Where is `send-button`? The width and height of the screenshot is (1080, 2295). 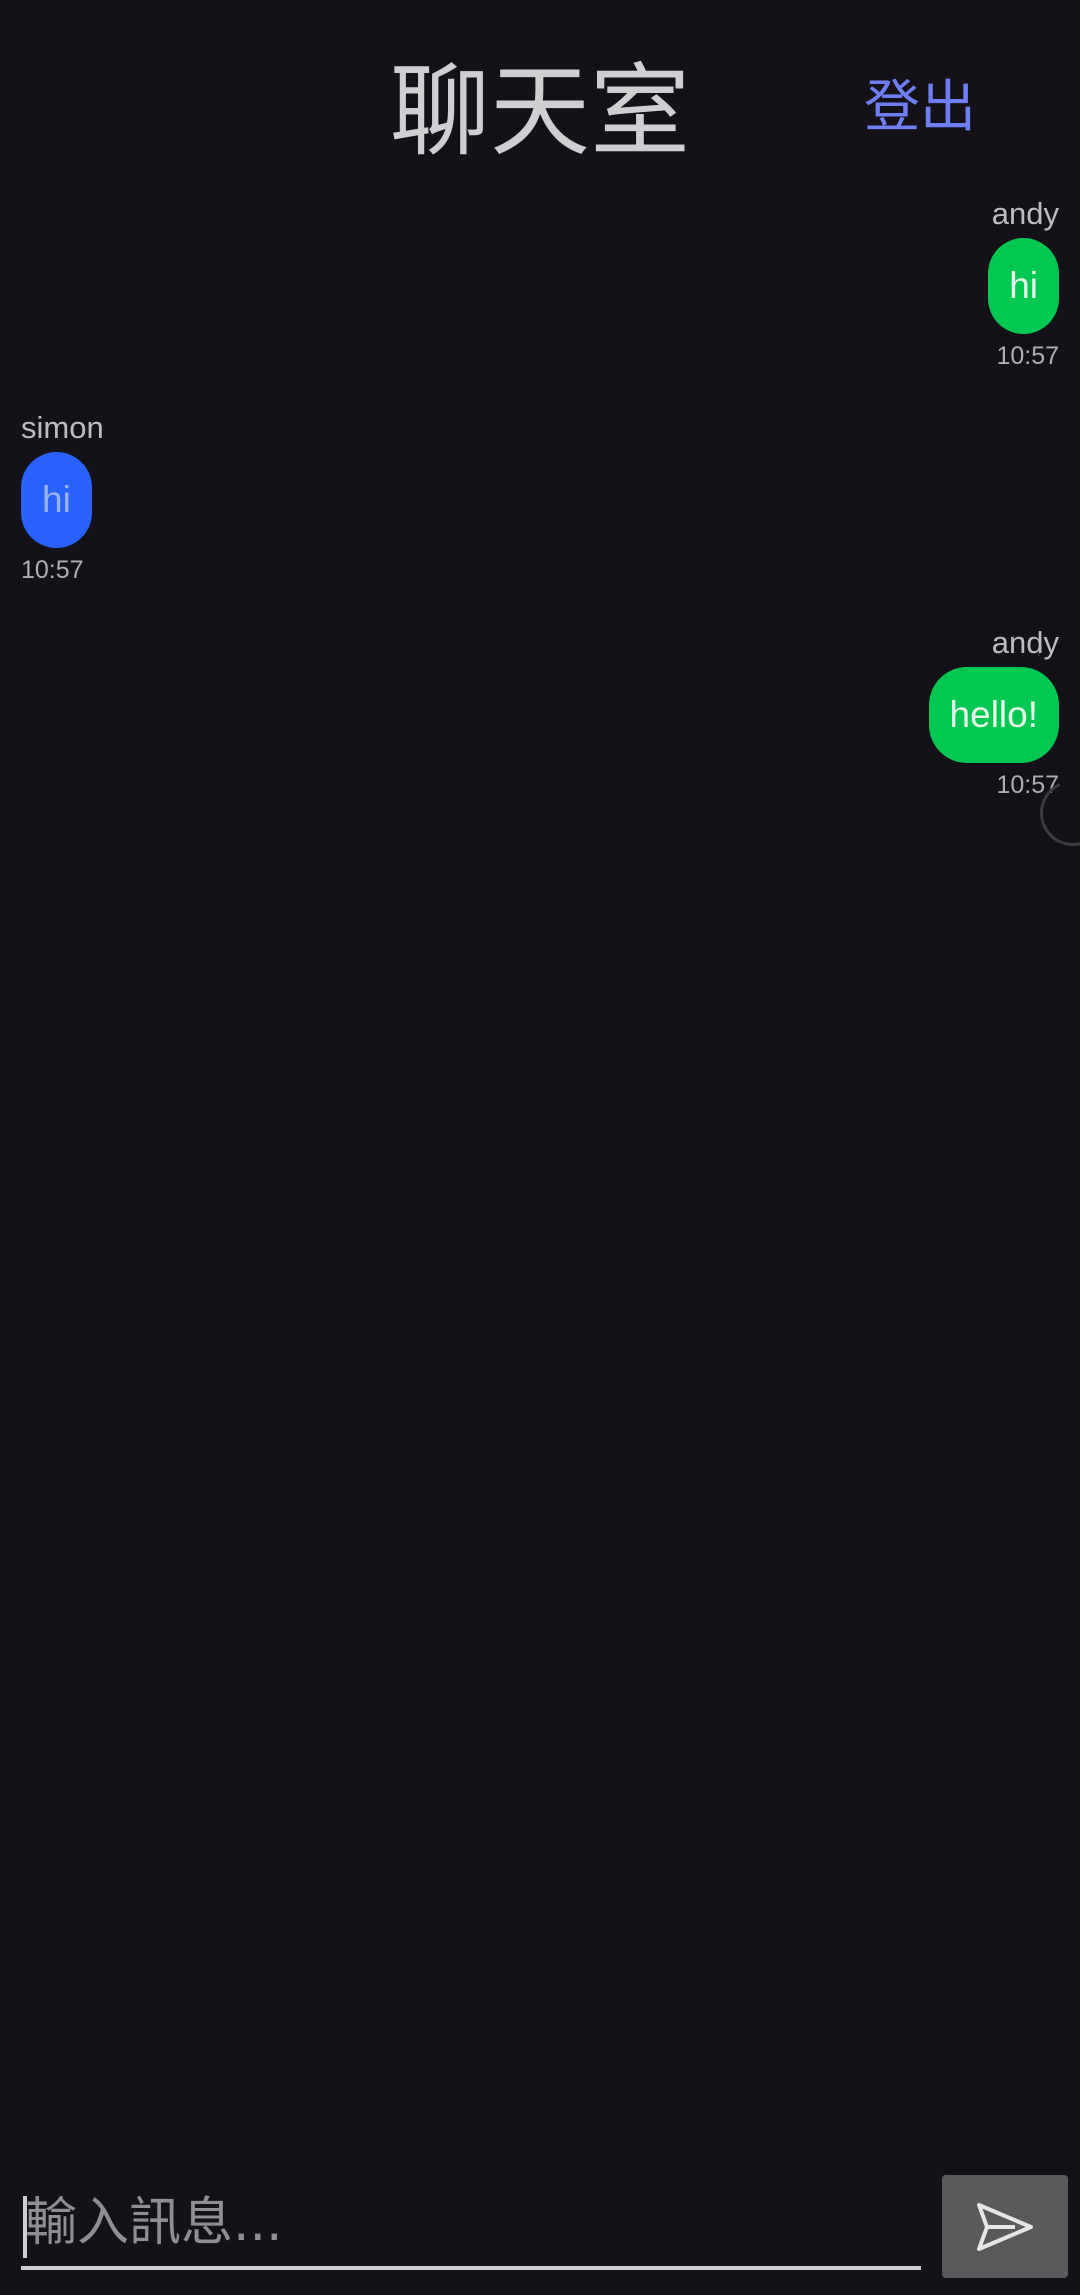 send-button is located at coordinates (1005, 2226).